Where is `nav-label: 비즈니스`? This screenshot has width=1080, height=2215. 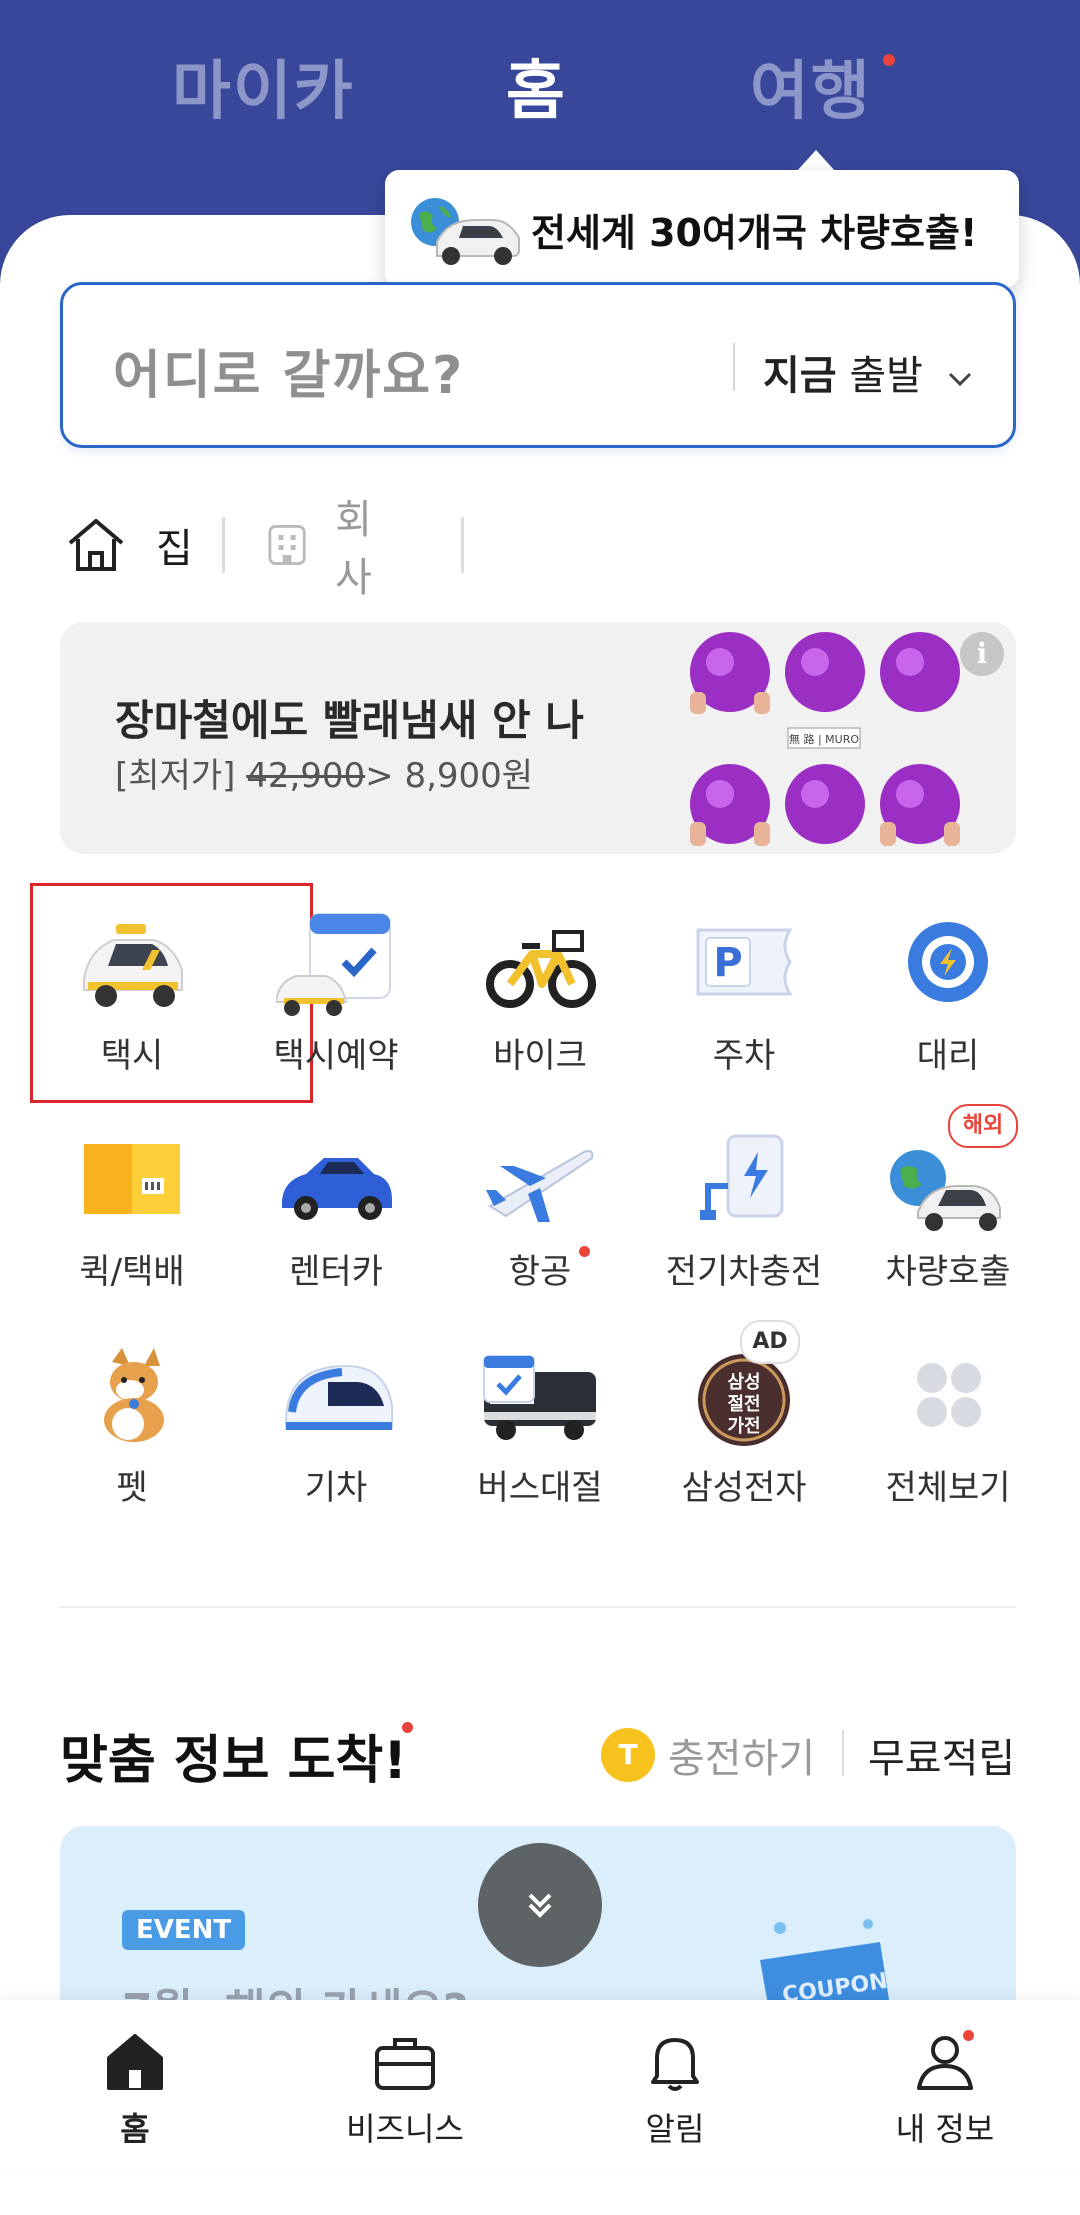
nav-label: 비즈니스 is located at coordinates (405, 2129).